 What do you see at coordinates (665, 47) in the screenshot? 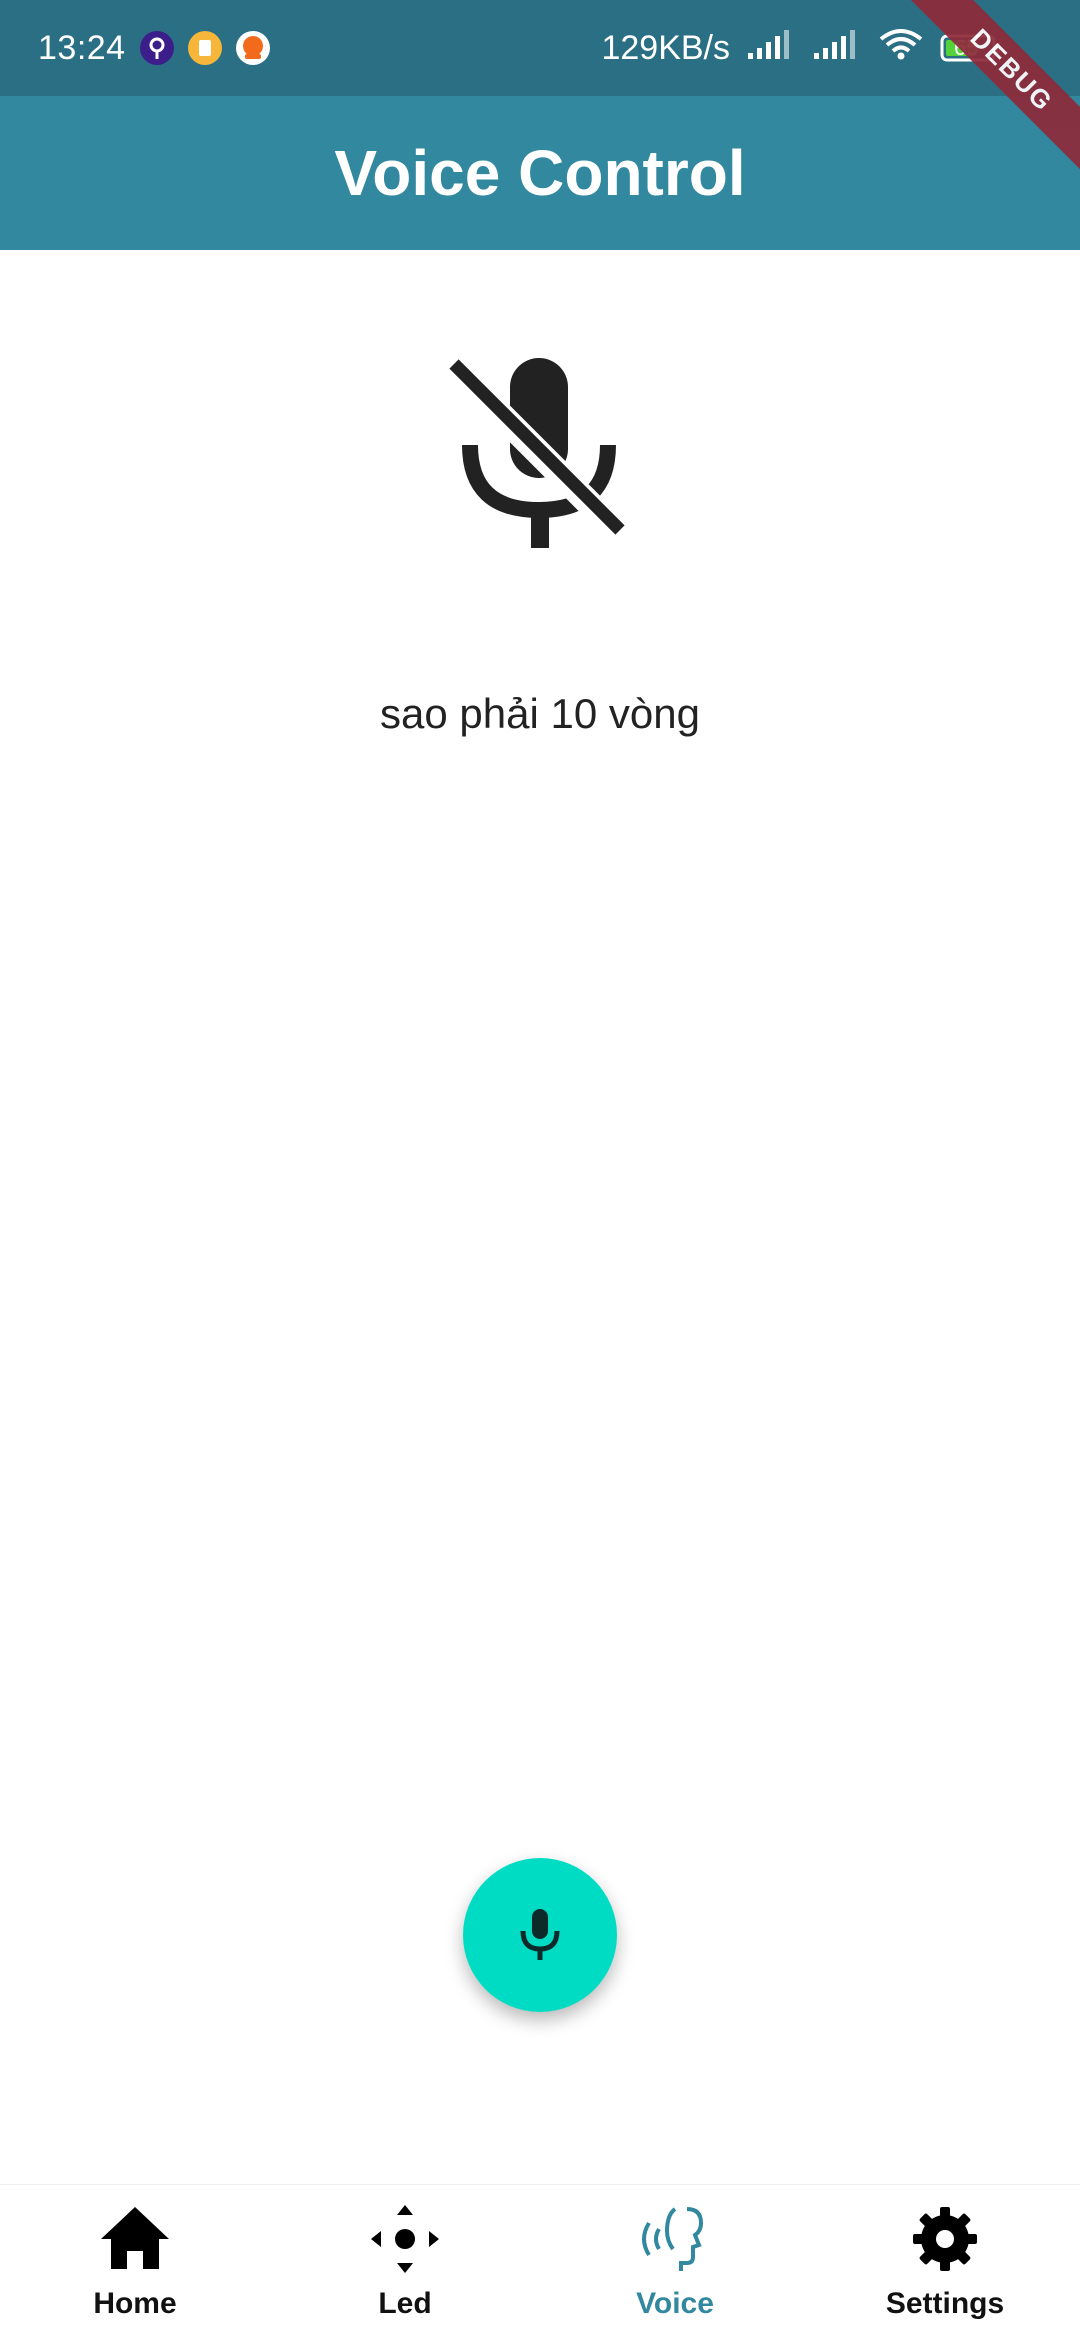
I see `network-speed: 129KB/s` at bounding box center [665, 47].